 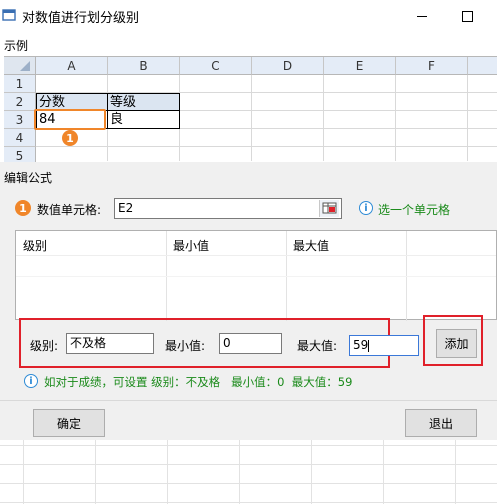 What do you see at coordinates (360, 66) in the screenshot?
I see `col-header-e: E` at bounding box center [360, 66].